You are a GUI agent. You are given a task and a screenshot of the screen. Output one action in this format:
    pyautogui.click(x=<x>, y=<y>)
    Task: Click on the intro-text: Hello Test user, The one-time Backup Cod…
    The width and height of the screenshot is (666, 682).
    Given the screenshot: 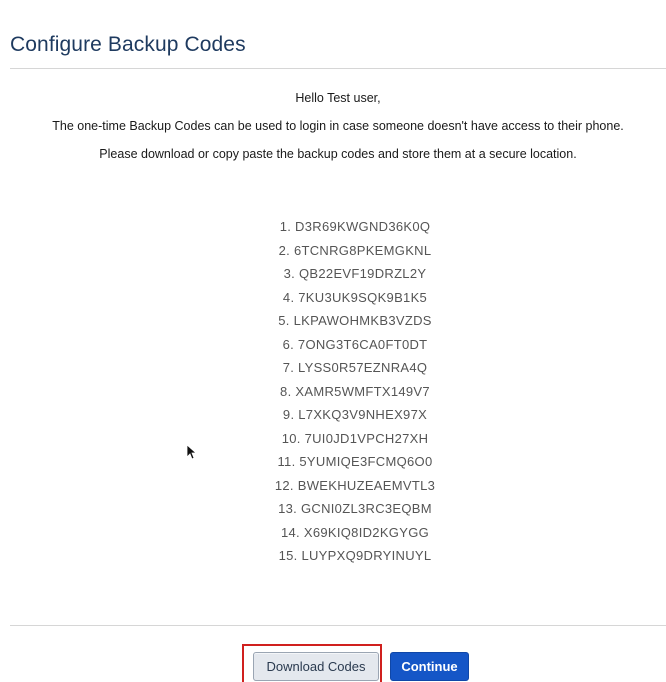 What is the action you would take?
    pyautogui.click(x=338, y=126)
    